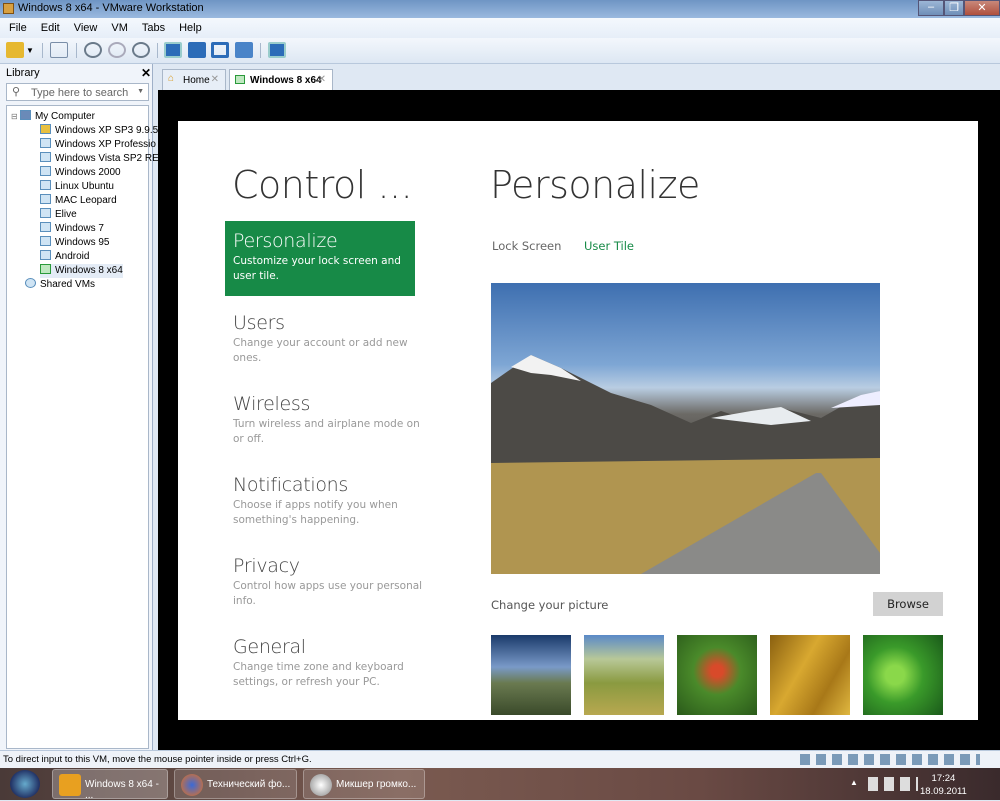 The width and height of the screenshot is (1000, 801). I want to click on start-button, so click(25, 784).